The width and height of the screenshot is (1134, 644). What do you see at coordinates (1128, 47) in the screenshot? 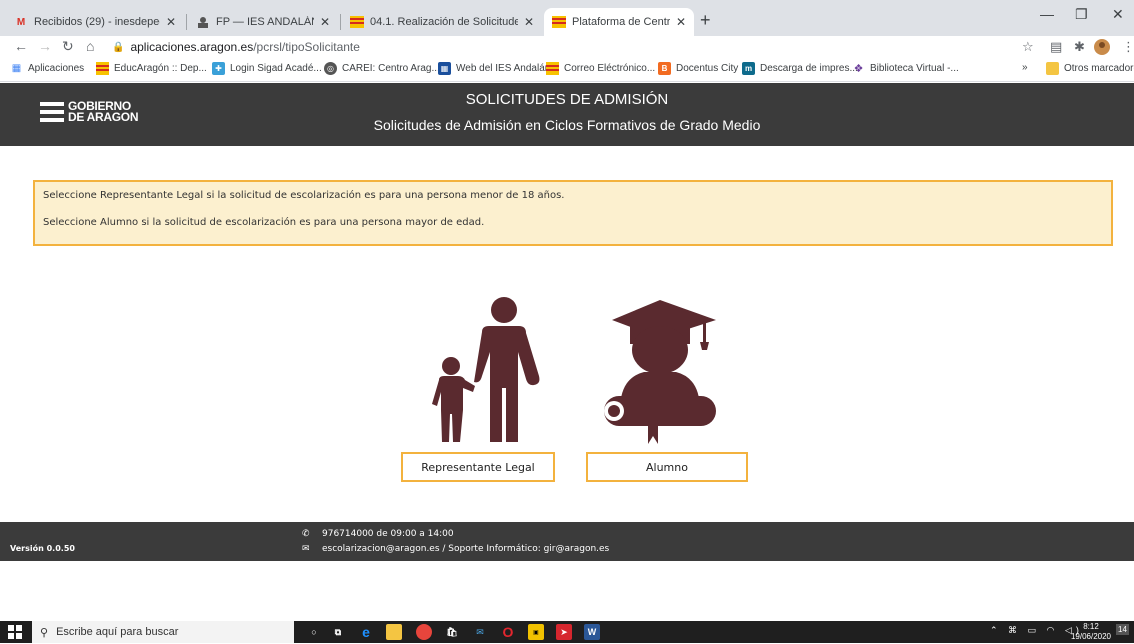
I see `menu-icon: ⋮` at bounding box center [1128, 47].